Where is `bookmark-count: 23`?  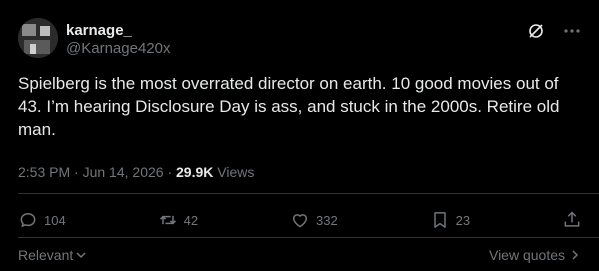 bookmark-count: 23 is located at coordinates (463, 220).